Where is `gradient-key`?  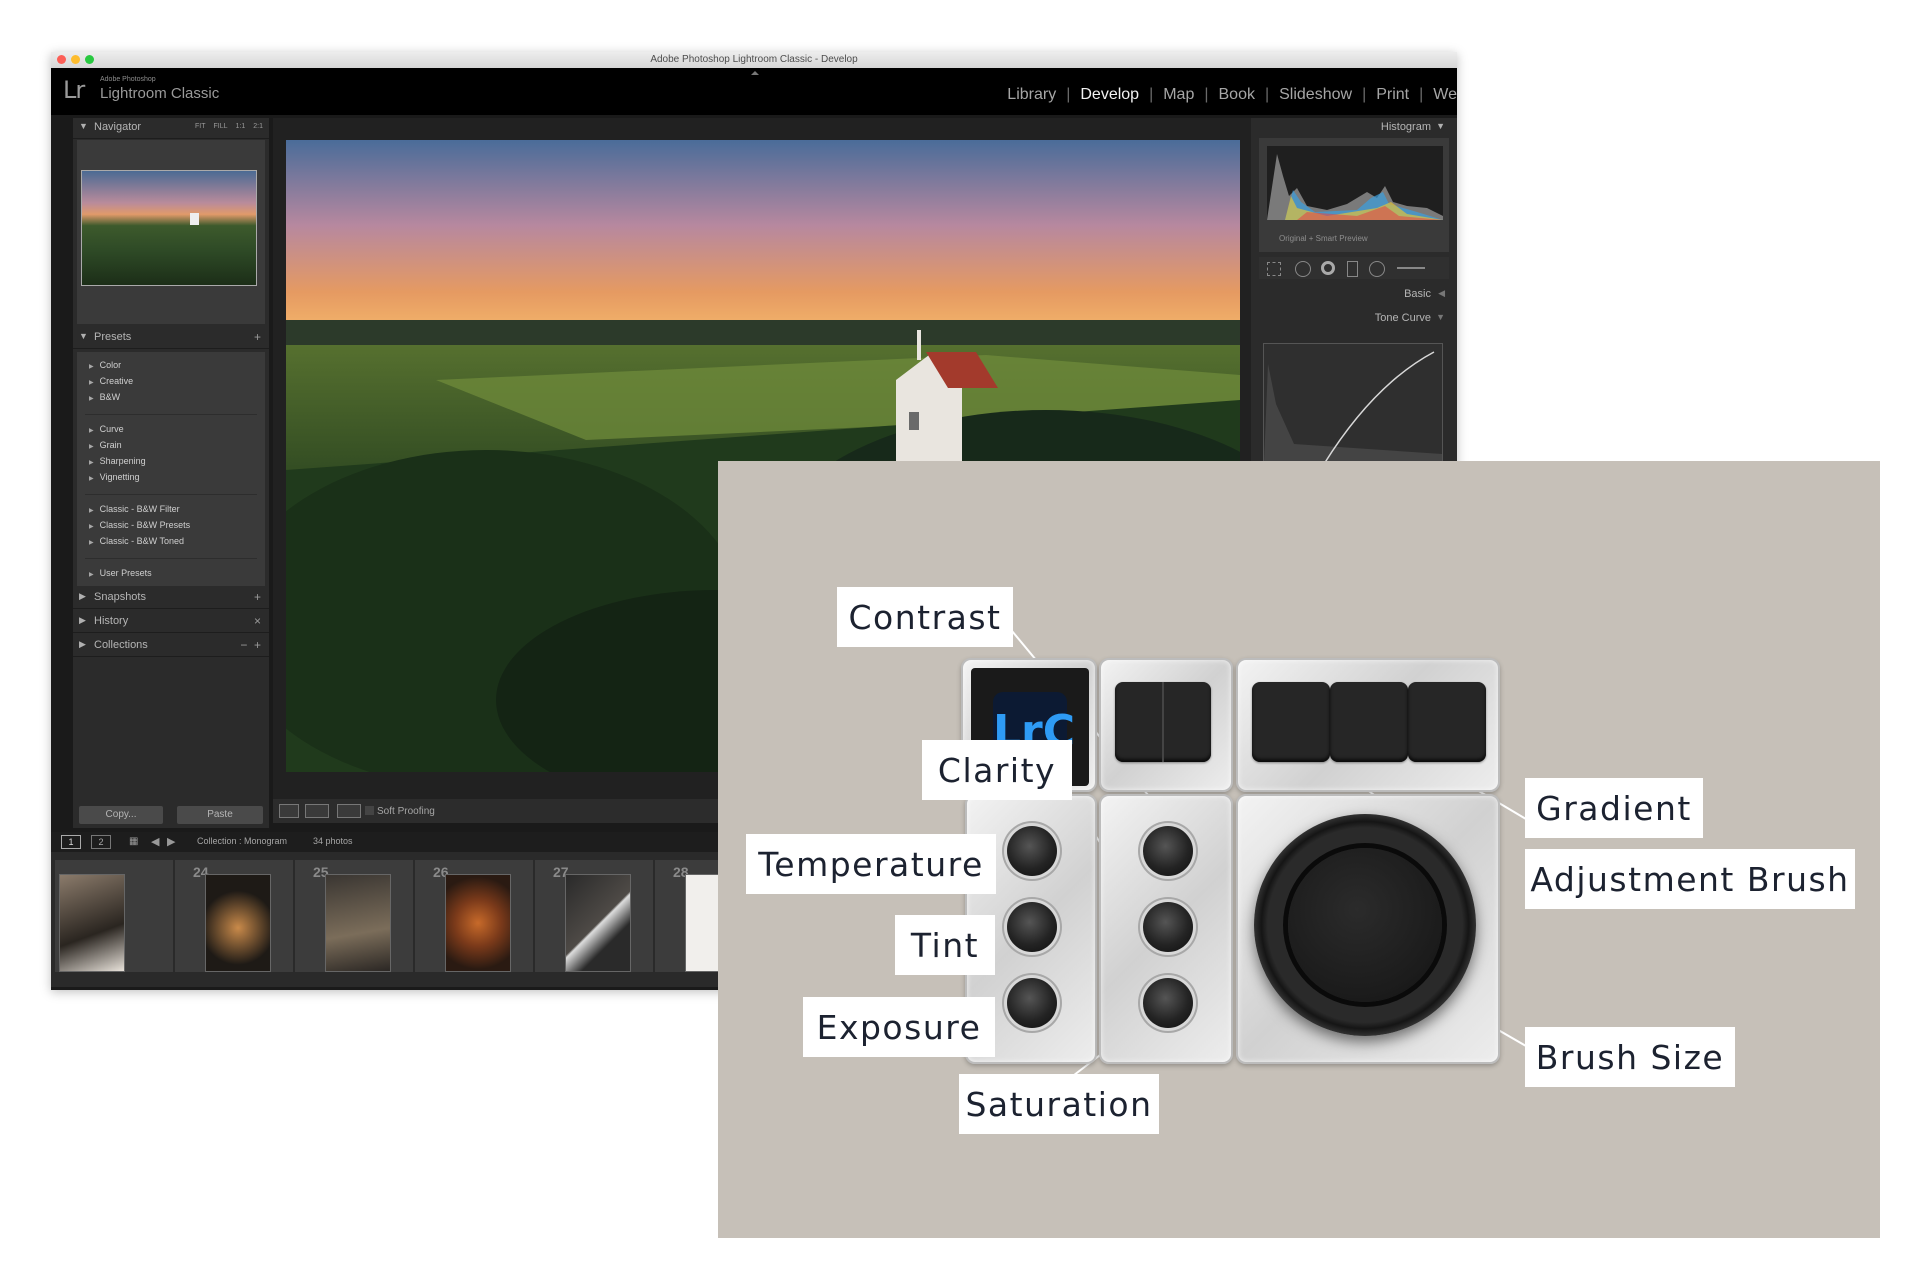
gradient-key is located at coordinates (1291, 722).